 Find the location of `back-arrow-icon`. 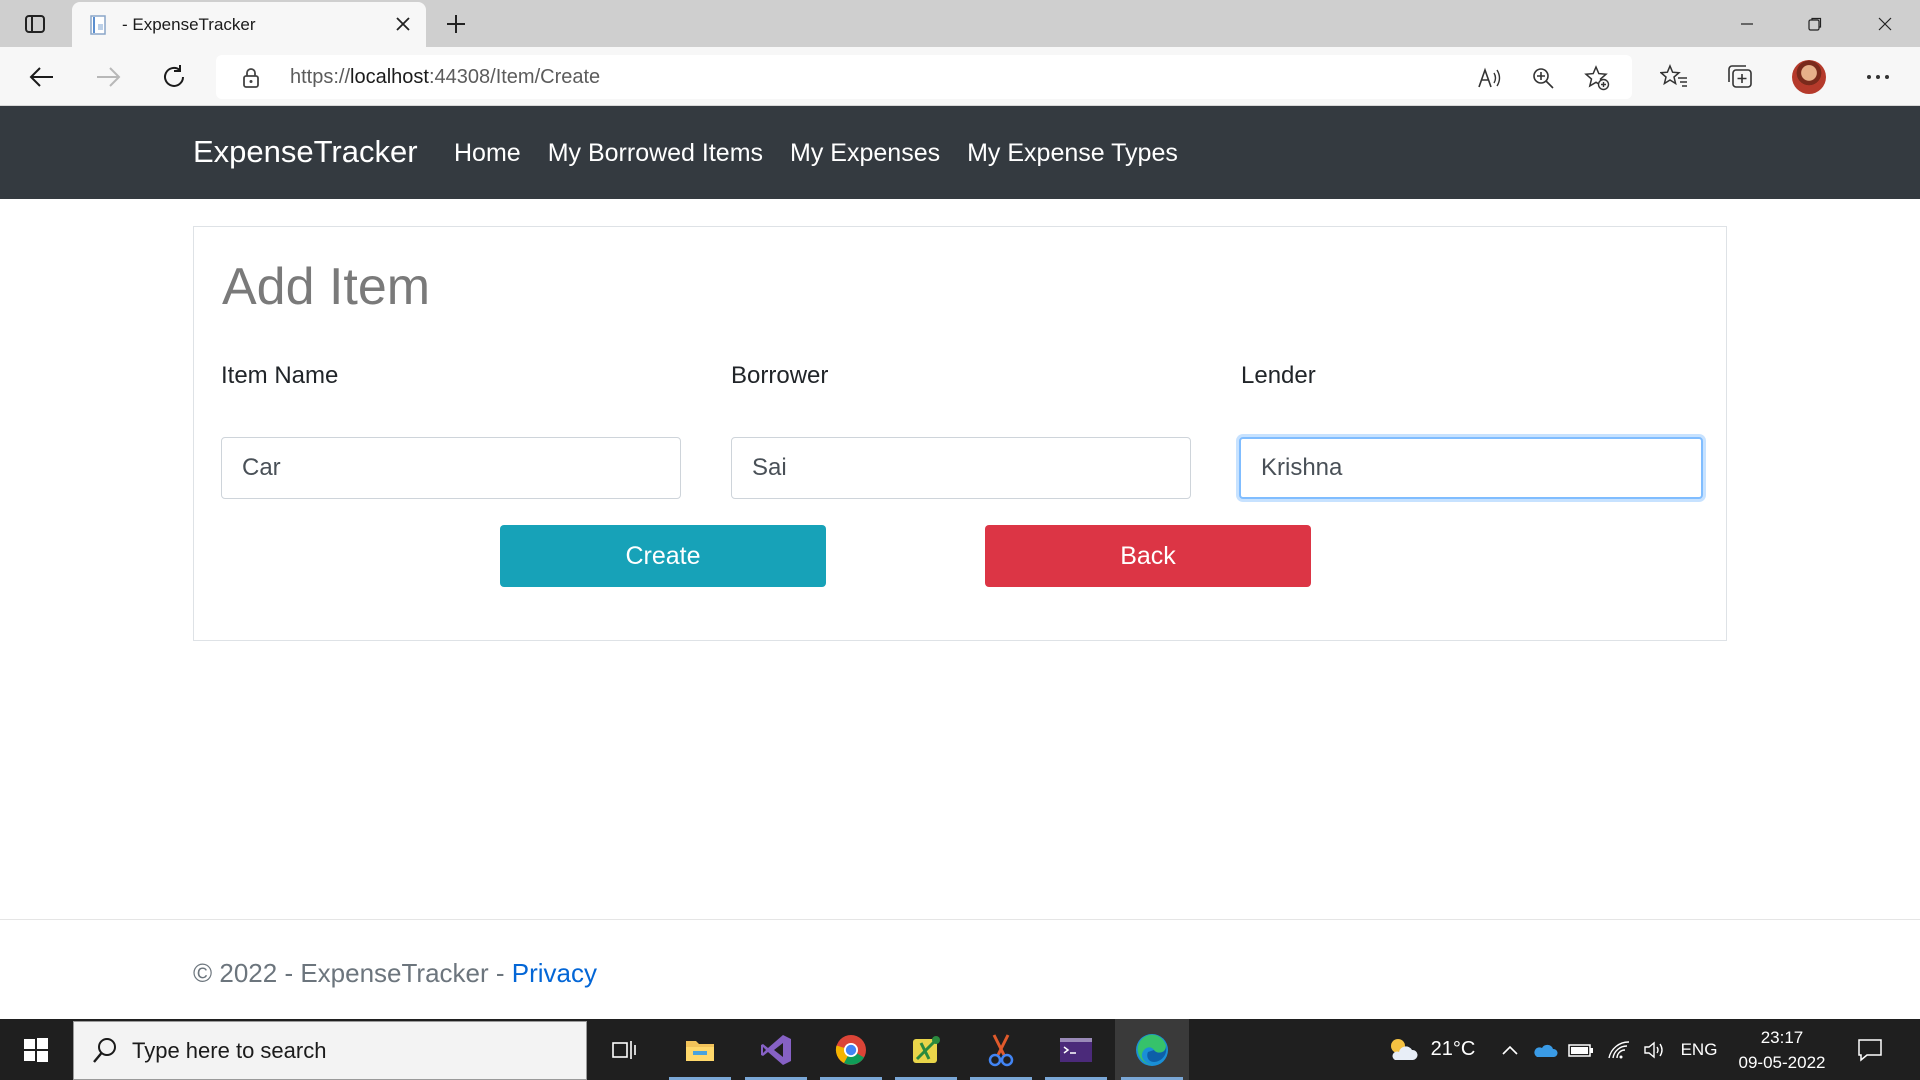

back-arrow-icon is located at coordinates (42, 77).